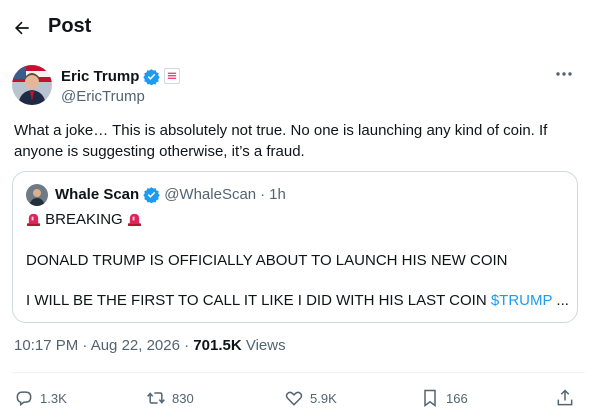  I want to click on author-handle: @EricTrump, so click(103, 96).